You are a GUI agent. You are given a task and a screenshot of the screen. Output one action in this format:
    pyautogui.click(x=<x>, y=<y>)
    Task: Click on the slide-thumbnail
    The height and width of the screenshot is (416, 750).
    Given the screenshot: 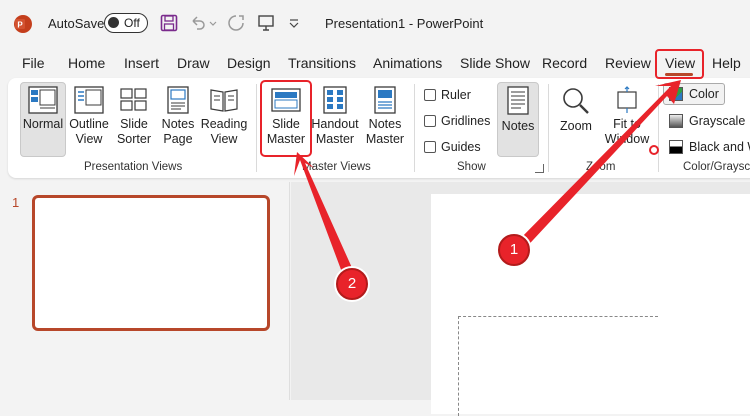 What is the action you would take?
    pyautogui.click(x=151, y=263)
    